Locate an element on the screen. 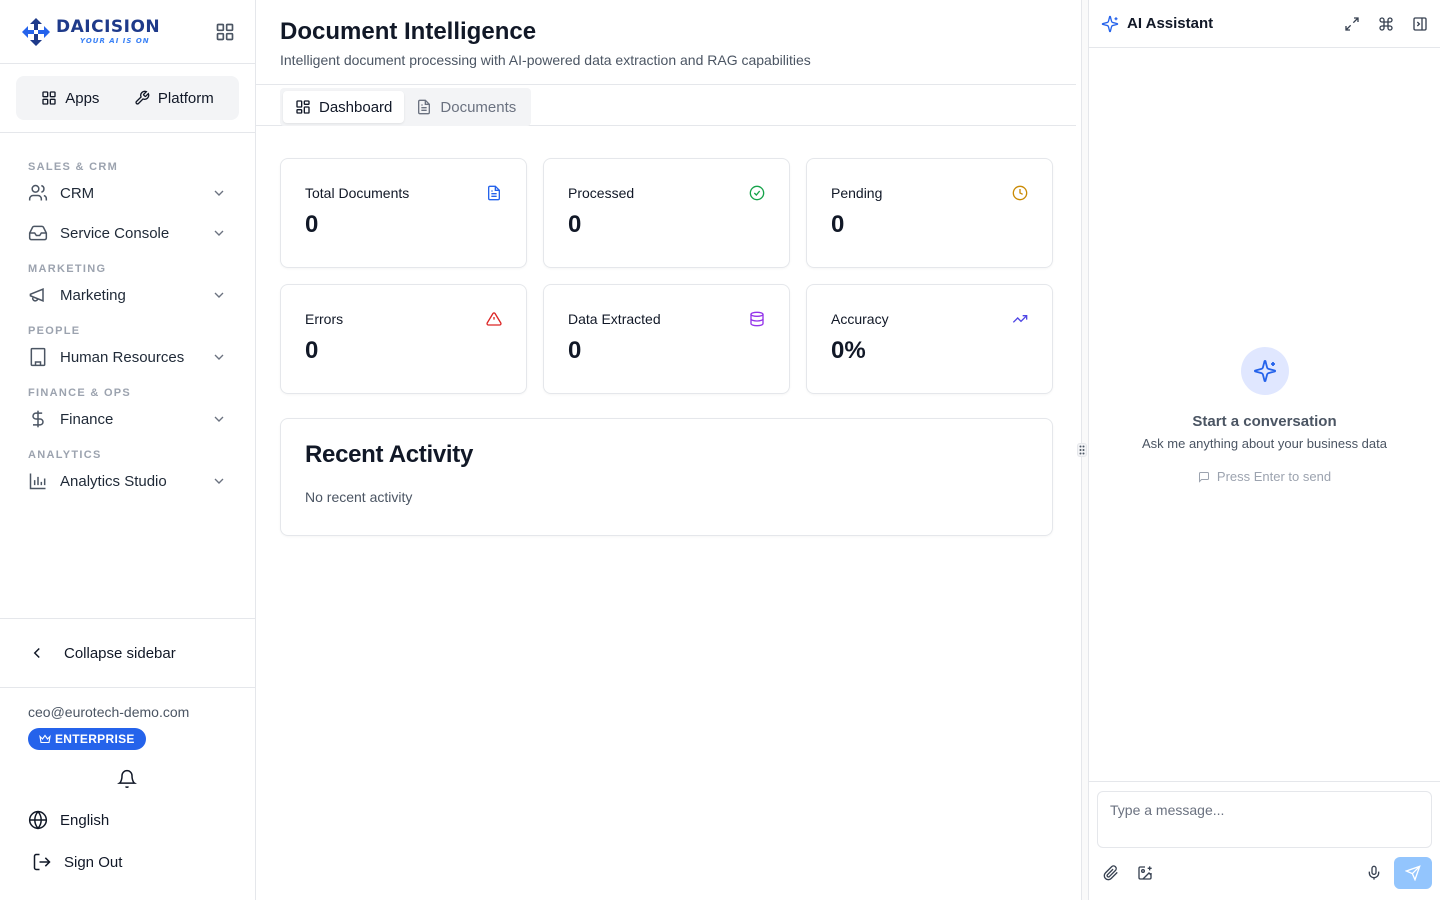 Image resolution: width=1440 pixels, height=900 pixels. logo-row: DAICISION YOUR AI IS ON is located at coordinates (127, 32).